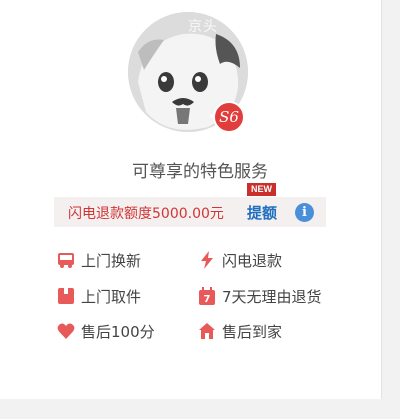 The image size is (400, 419). Describe the element at coordinates (146, 214) in the screenshot. I see `refund-quota-text: 闪电退款额度5000.00元` at that location.